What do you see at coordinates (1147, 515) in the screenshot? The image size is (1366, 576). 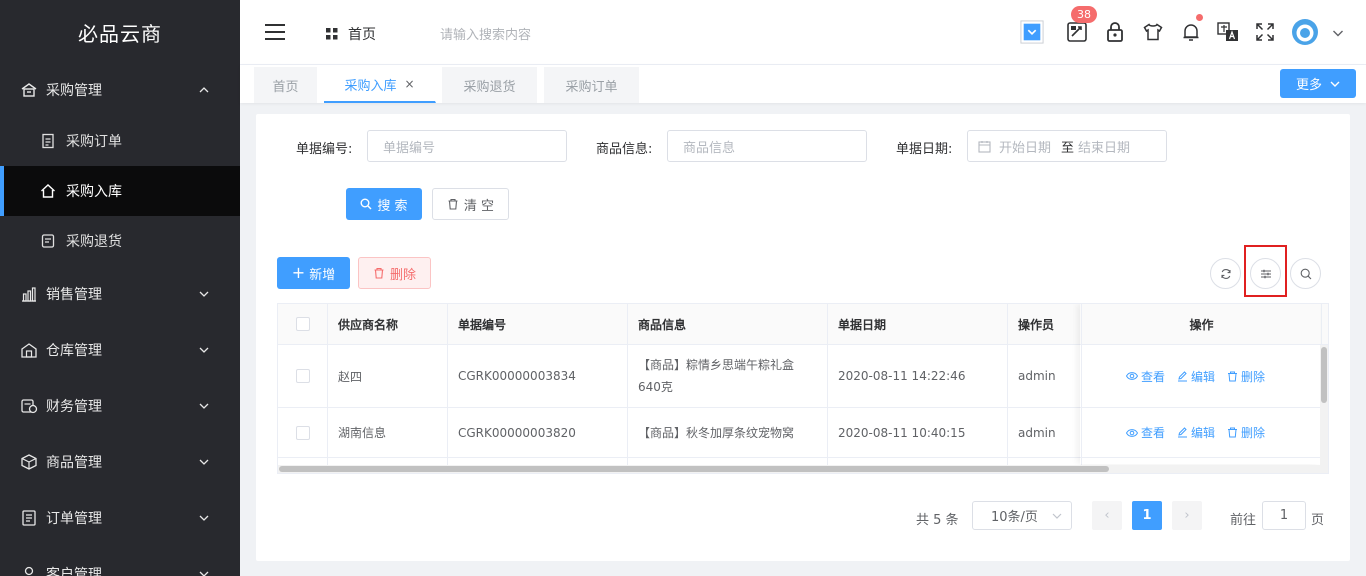 I see `page-button-current: 1` at bounding box center [1147, 515].